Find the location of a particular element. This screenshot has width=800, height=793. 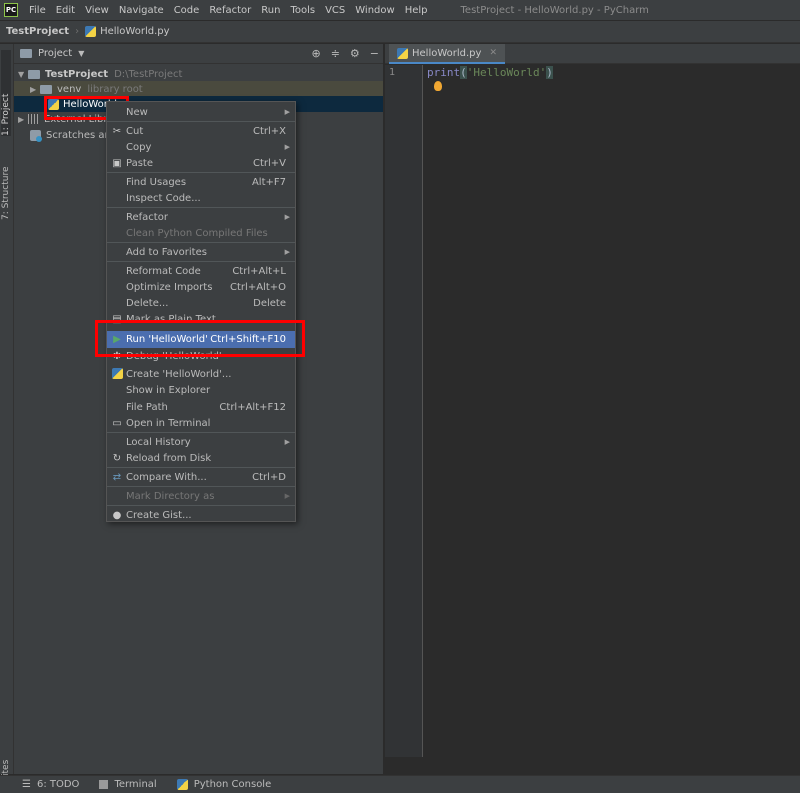

menu-item-optimize-imports: Optimize Imports Ctrl+Alt+O is located at coordinates (201, 287).